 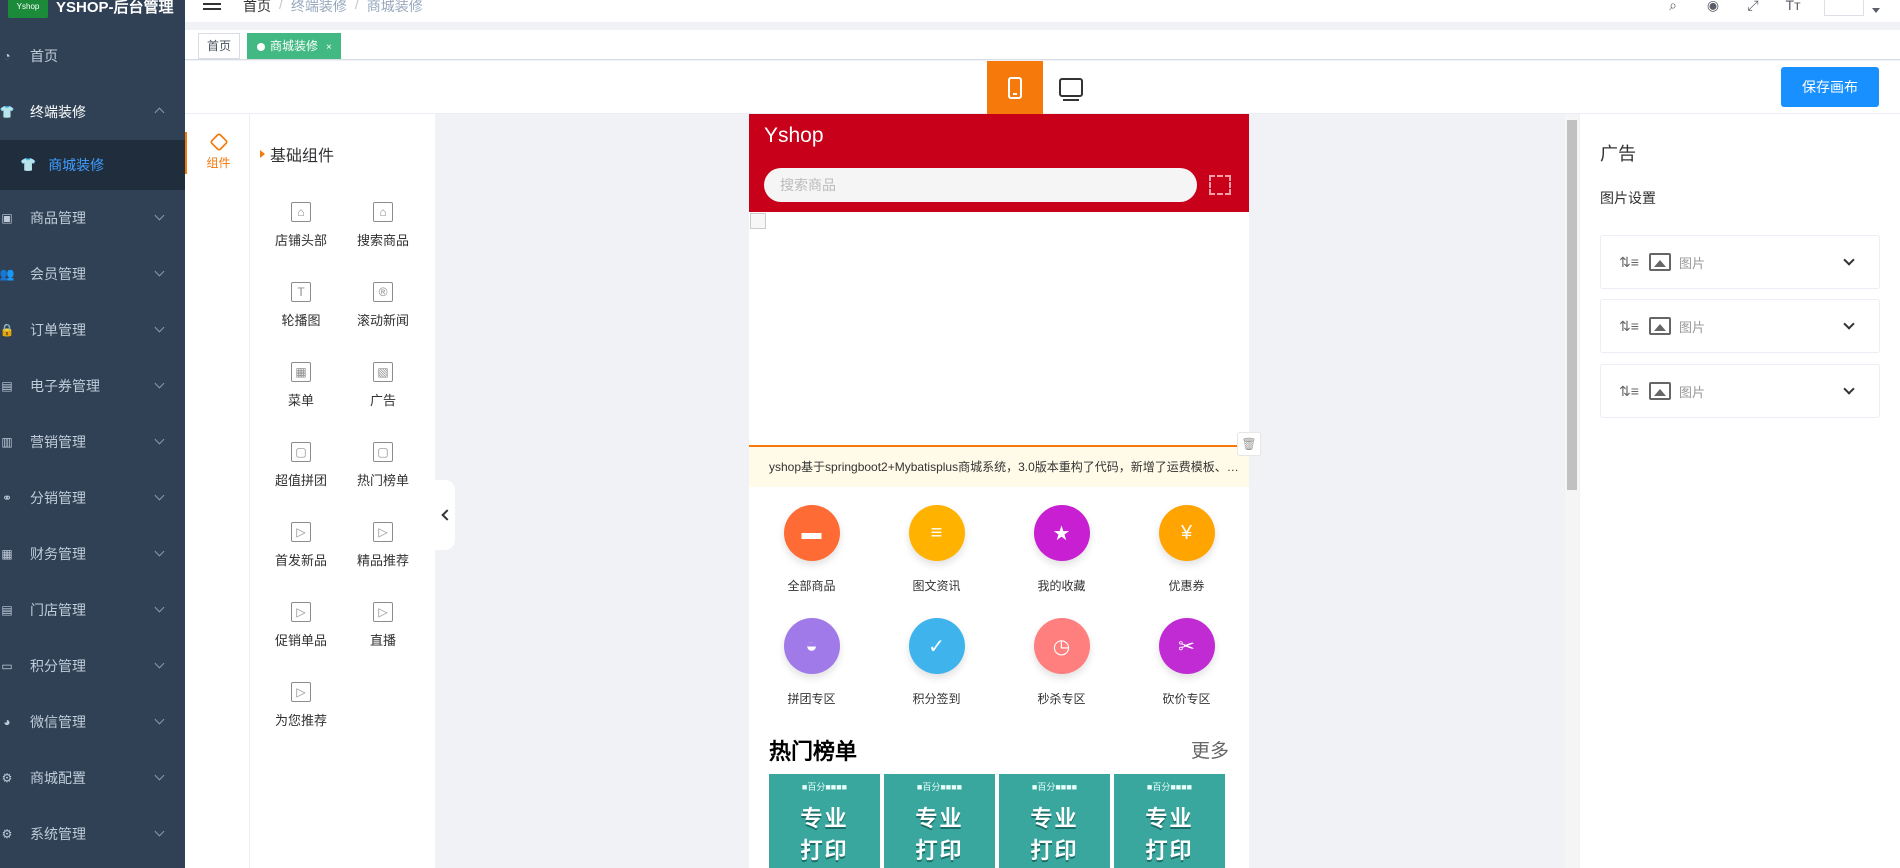 What do you see at coordinates (92, 834) in the screenshot?
I see `sidebar-item: ⚙ 系统管理` at bounding box center [92, 834].